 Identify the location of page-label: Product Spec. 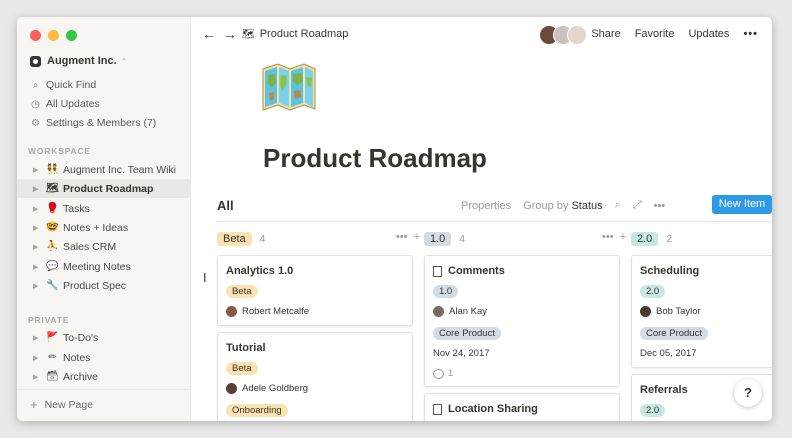
(95, 285).